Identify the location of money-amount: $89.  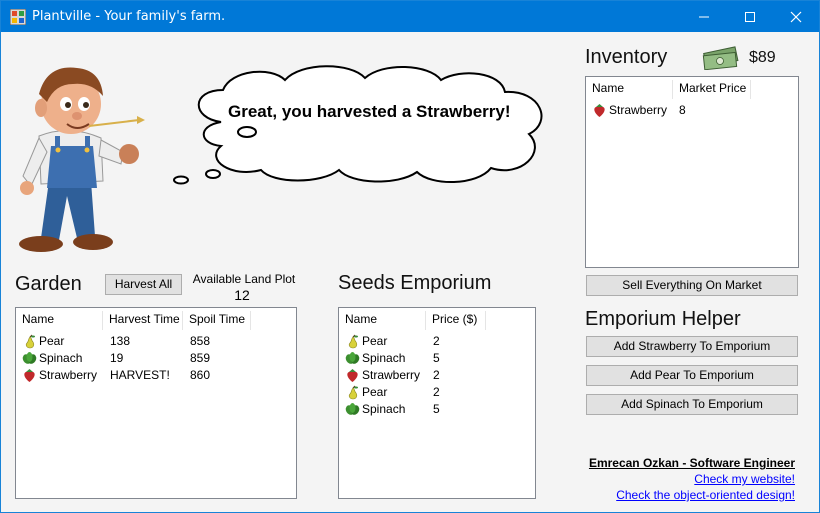
(762, 57).